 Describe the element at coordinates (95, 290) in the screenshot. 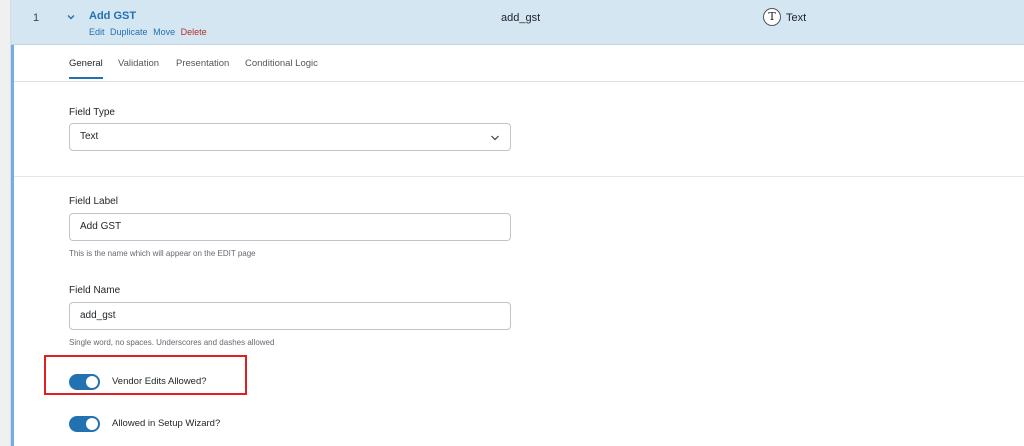

I see `field-name-label: Field Name` at that location.